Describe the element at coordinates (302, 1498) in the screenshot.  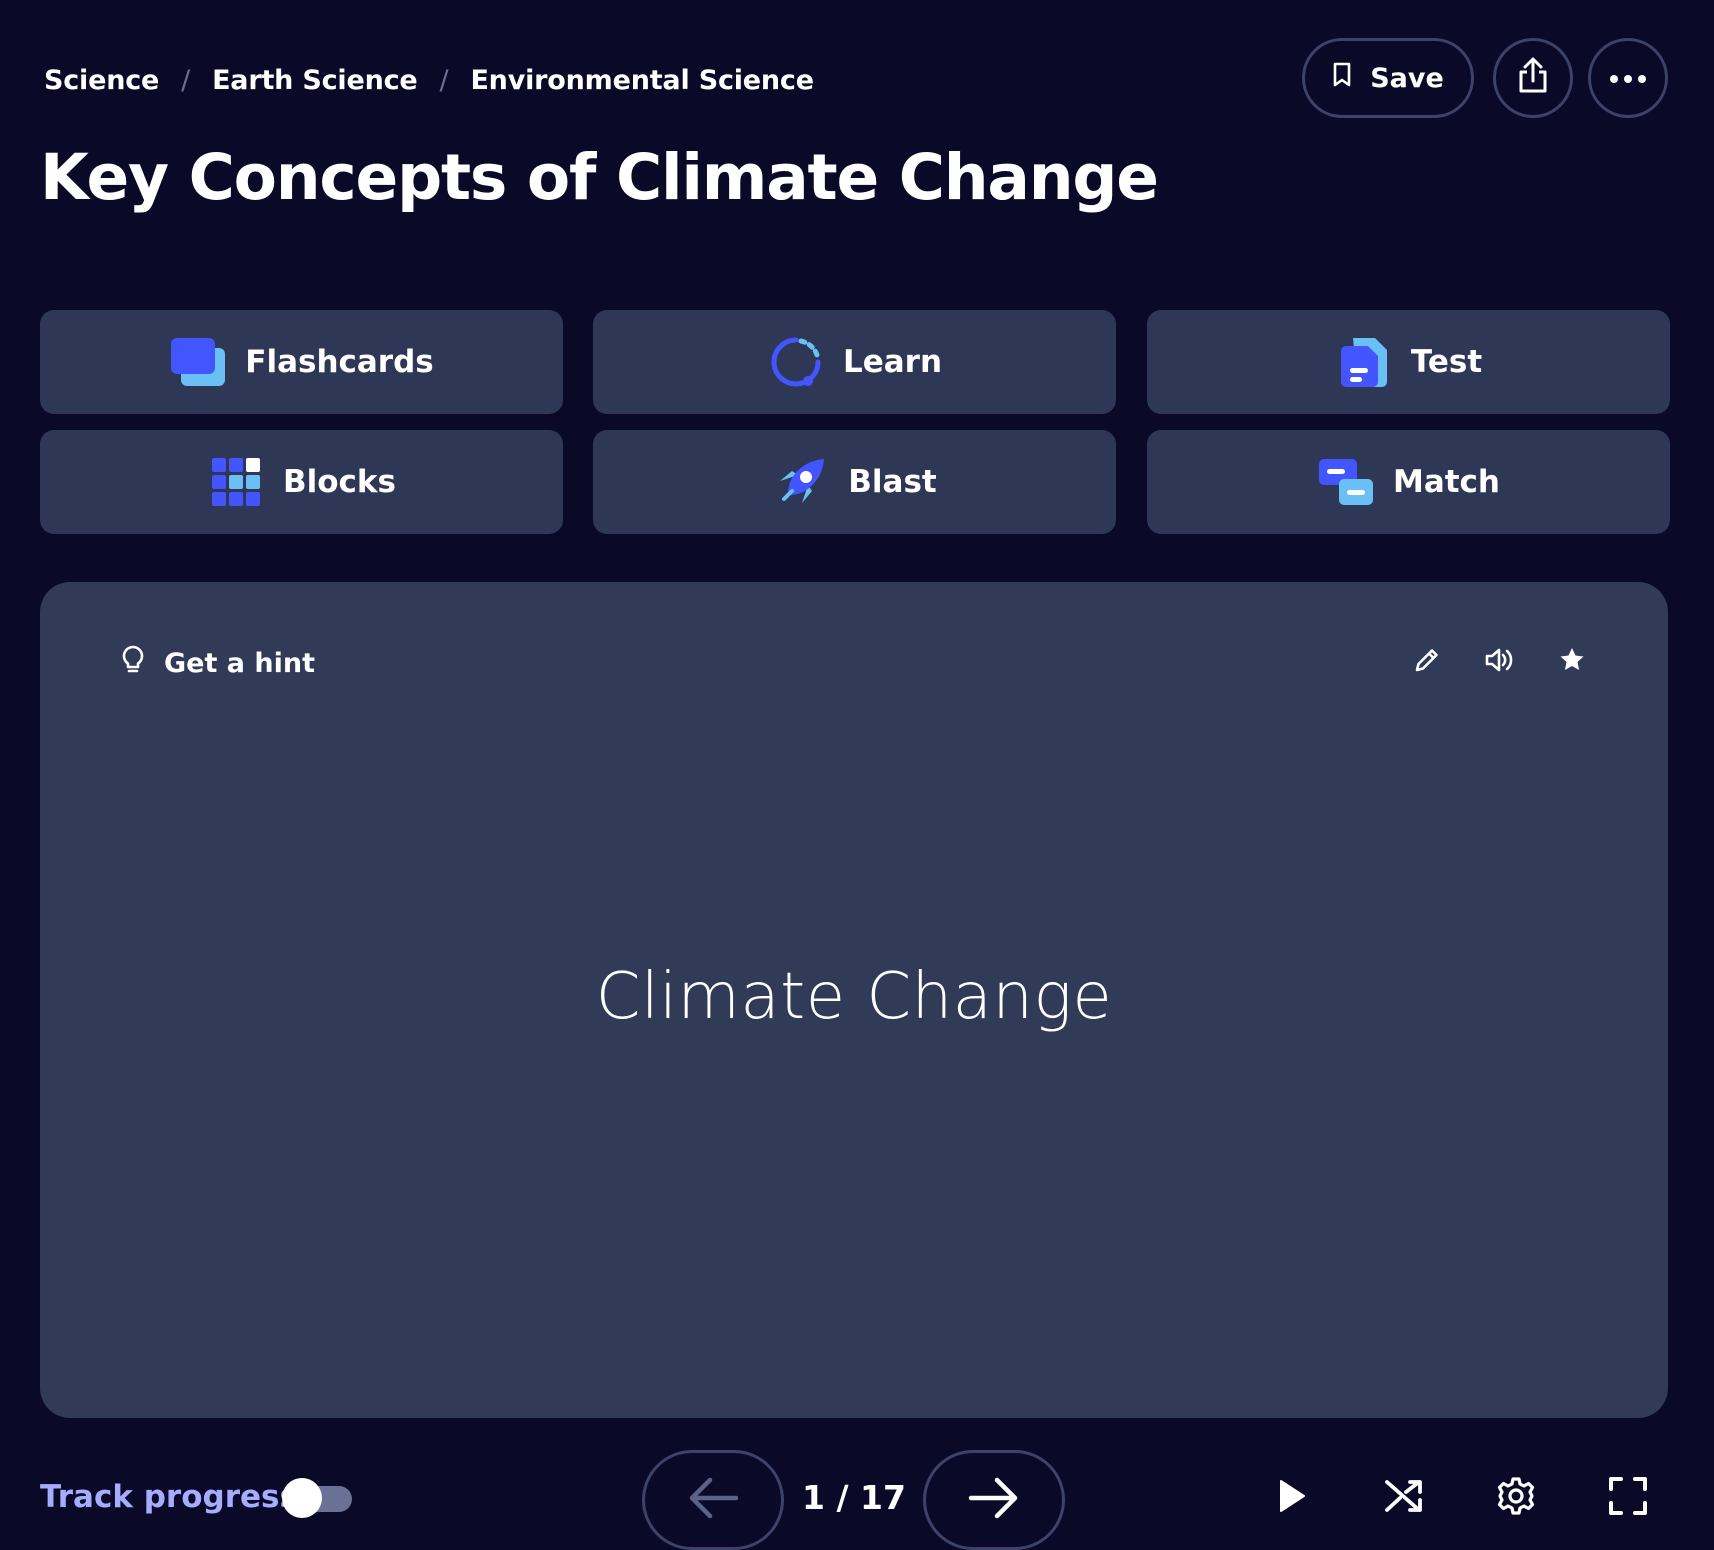
I see `toggle-knob` at that location.